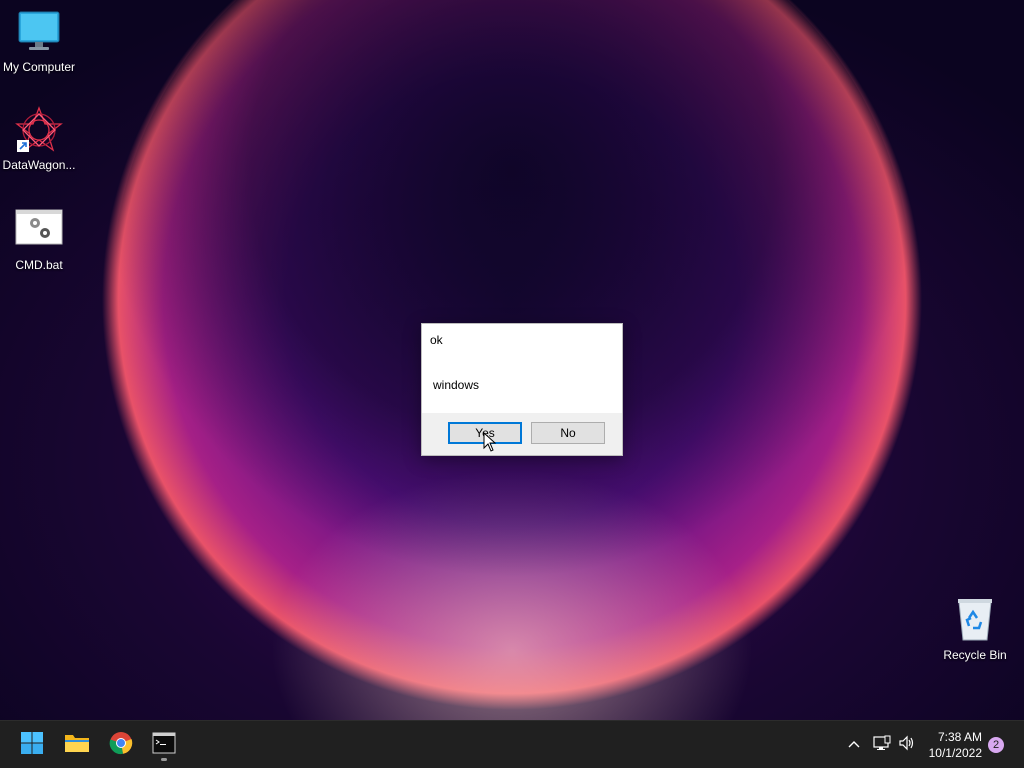 The image size is (1024, 769). What do you see at coordinates (522, 389) in the screenshot?
I see `message-dialog: ok windows Yes No` at bounding box center [522, 389].